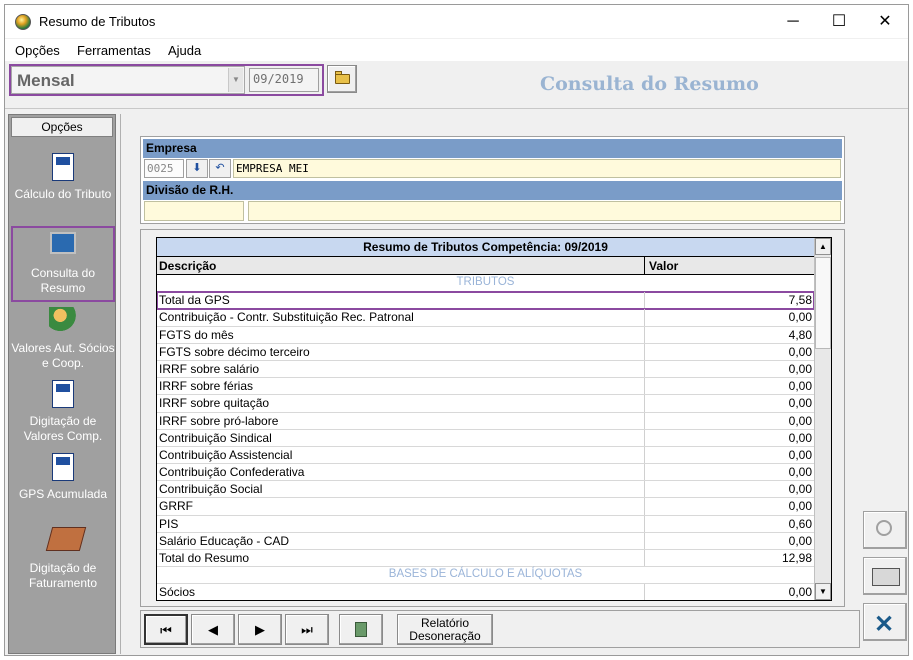  I want to click on sidebar-item-label: GPS Acumulada, so click(63, 494).